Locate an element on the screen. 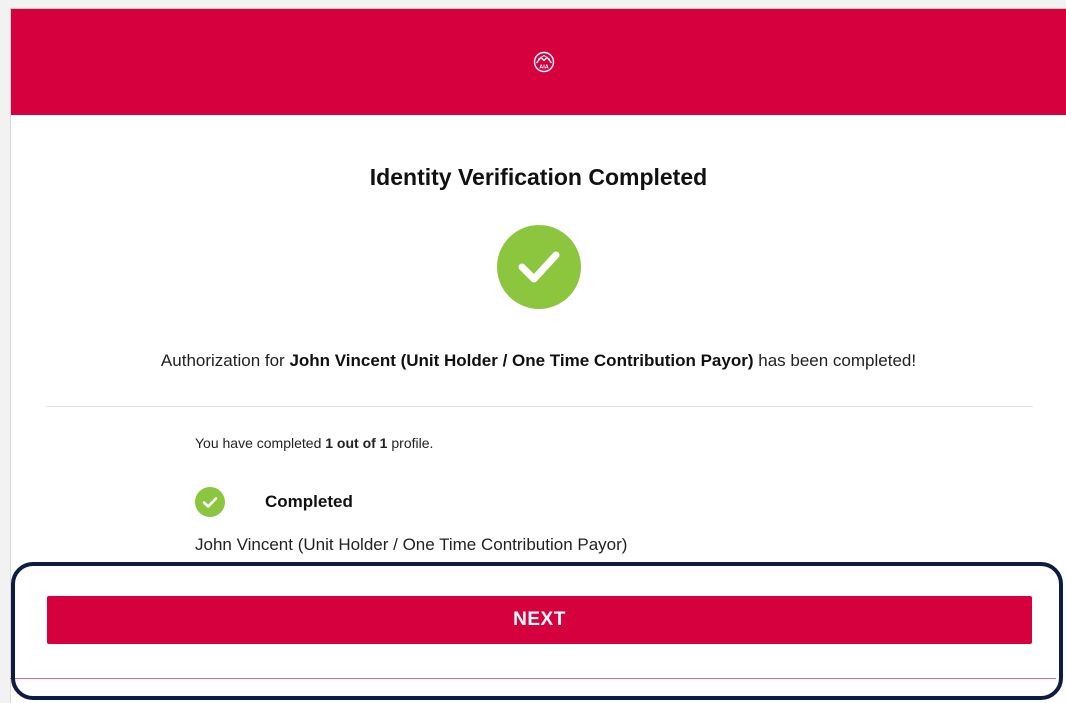 This screenshot has width=1066, height=703. aia-logo-icon: AIA is located at coordinates (543, 62).